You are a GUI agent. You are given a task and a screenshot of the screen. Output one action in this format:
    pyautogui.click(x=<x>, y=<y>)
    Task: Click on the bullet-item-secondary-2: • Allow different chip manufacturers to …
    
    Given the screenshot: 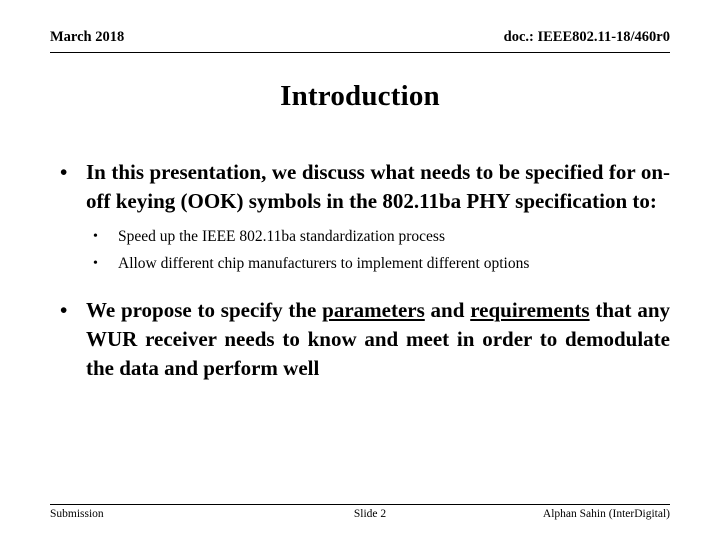 What is the action you would take?
    pyautogui.click(x=360, y=263)
    